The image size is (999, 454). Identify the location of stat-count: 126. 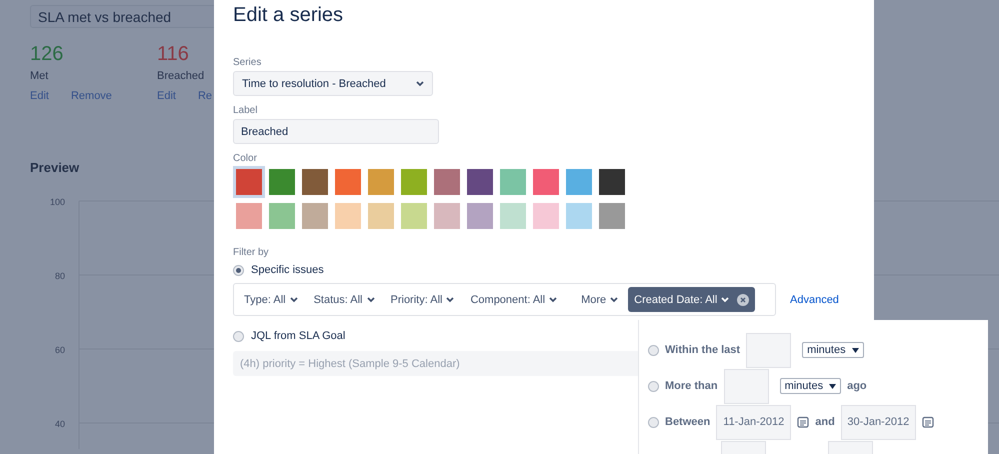
(47, 54).